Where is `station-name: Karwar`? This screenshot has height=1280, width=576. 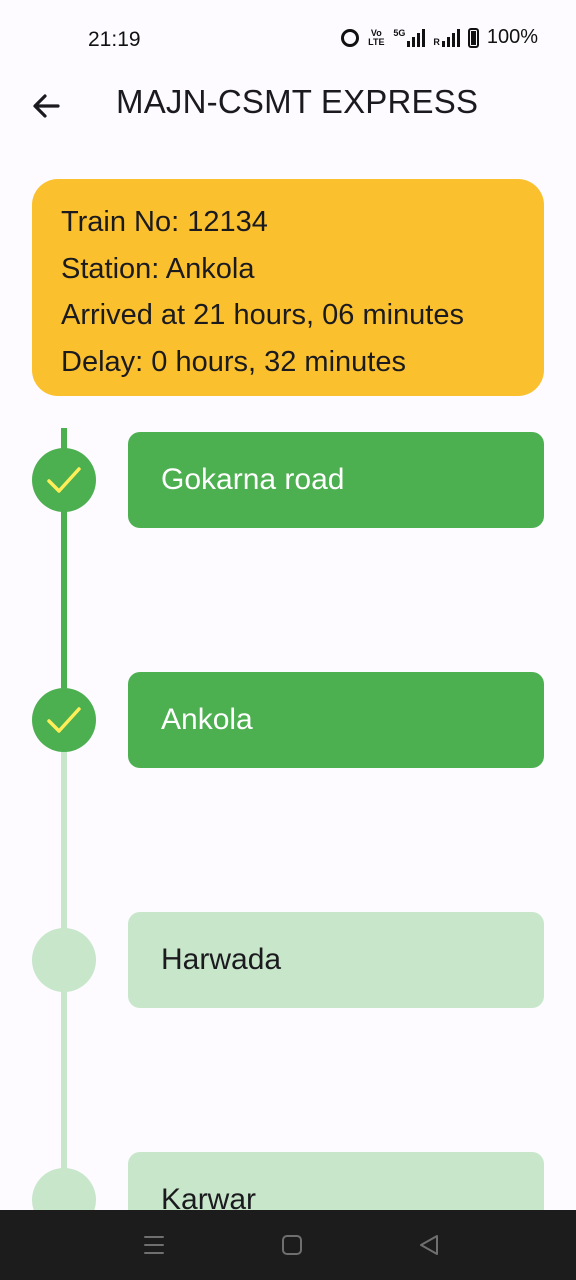 station-name: Karwar is located at coordinates (209, 1196).